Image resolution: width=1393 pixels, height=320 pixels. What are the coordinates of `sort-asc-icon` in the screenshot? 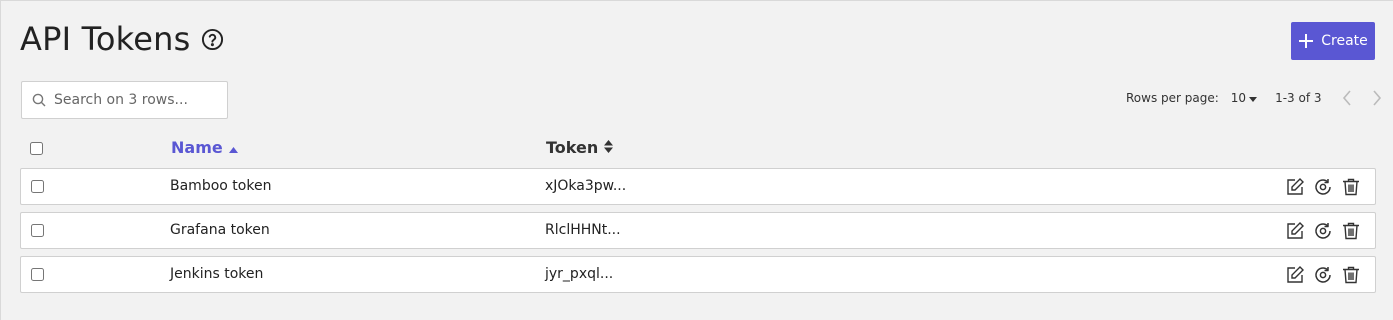 It's located at (233, 147).